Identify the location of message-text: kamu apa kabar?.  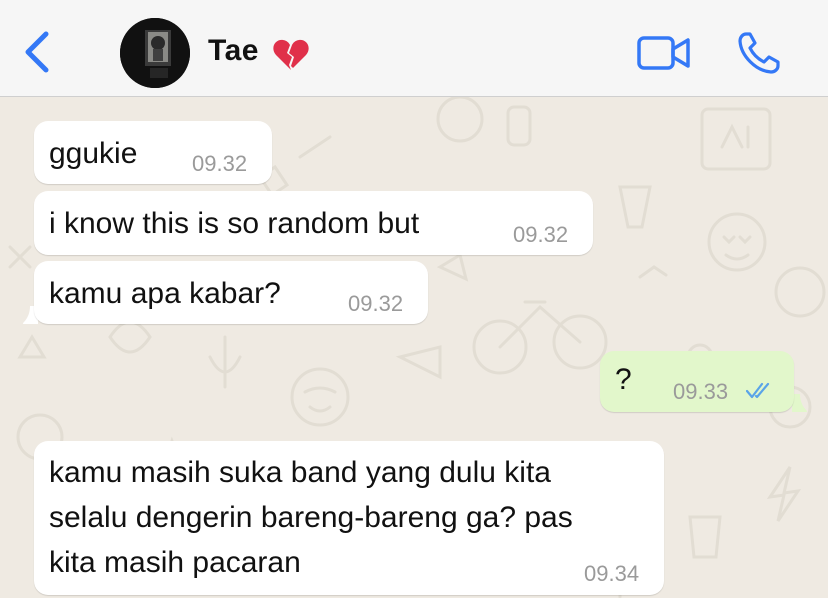
(165, 293).